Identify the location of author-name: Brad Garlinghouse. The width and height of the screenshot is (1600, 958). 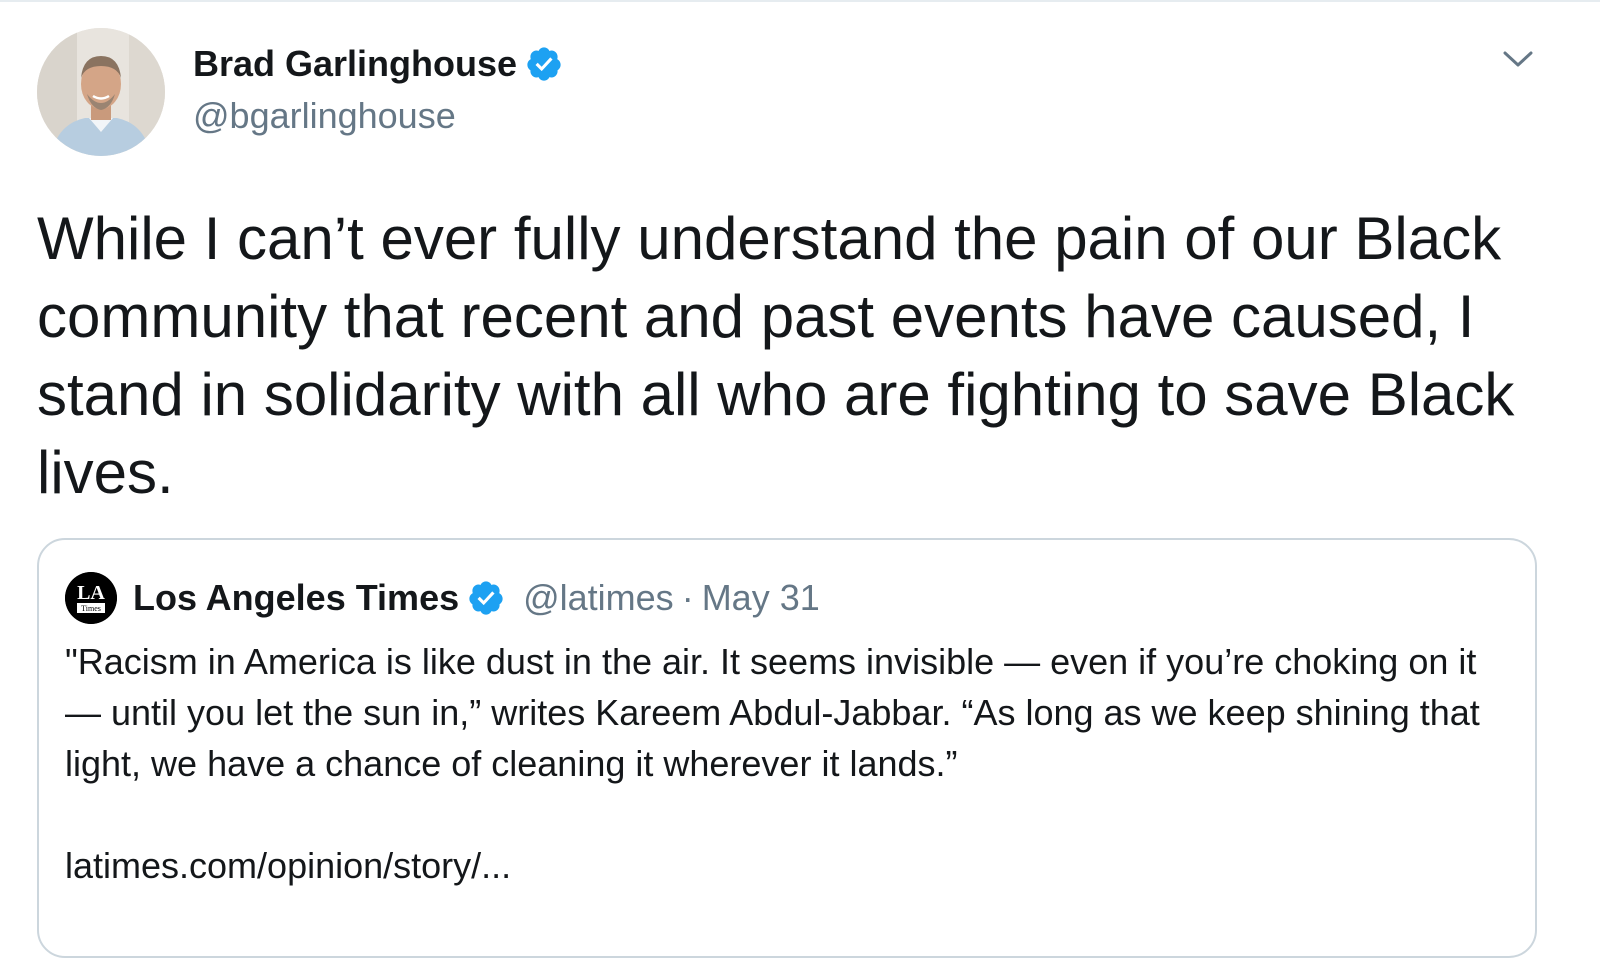
(355, 64).